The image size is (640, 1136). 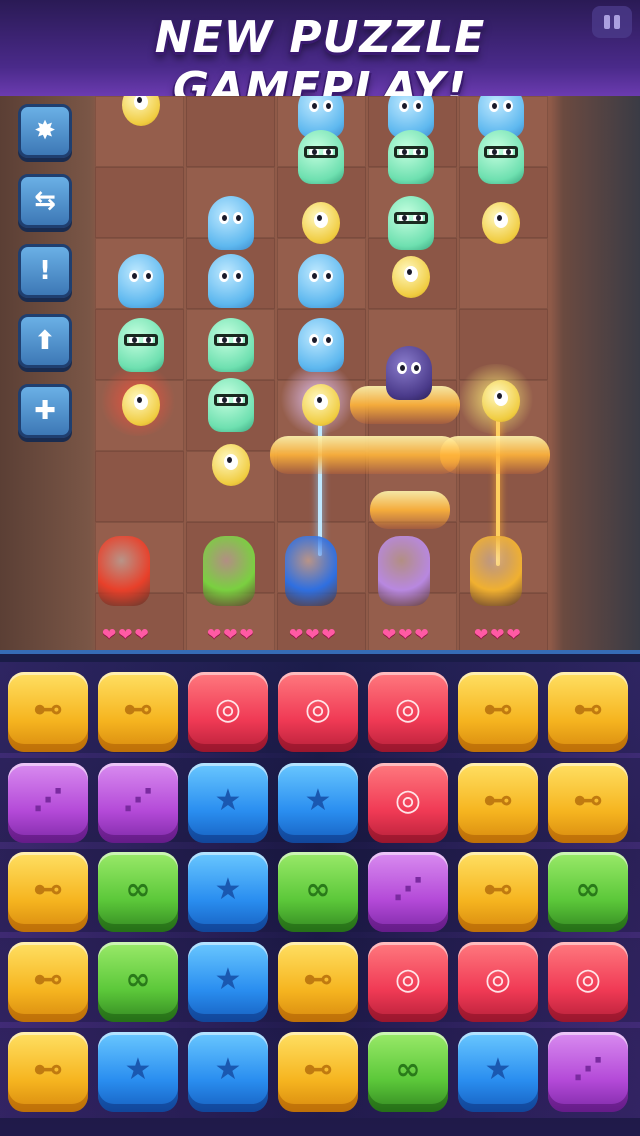 I want to click on powerup-button: ⇆, so click(x=45, y=201).